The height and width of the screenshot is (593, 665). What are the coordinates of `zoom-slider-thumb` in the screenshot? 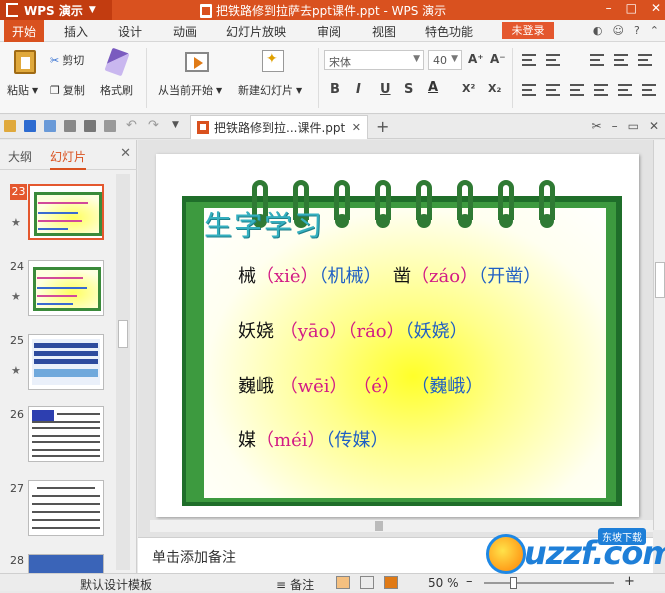 It's located at (513, 583).